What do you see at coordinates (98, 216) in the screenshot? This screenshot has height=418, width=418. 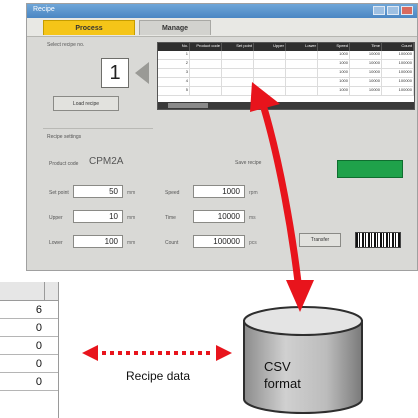 I see `upper-input: 10` at bounding box center [98, 216].